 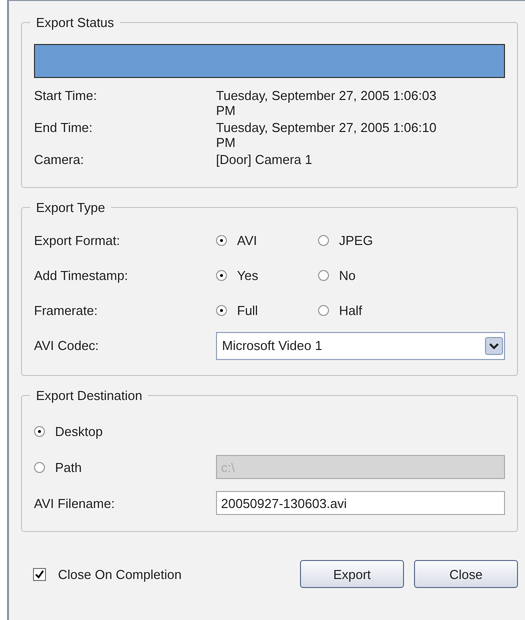 What do you see at coordinates (59, 159) in the screenshot?
I see `field-label: Camera:` at bounding box center [59, 159].